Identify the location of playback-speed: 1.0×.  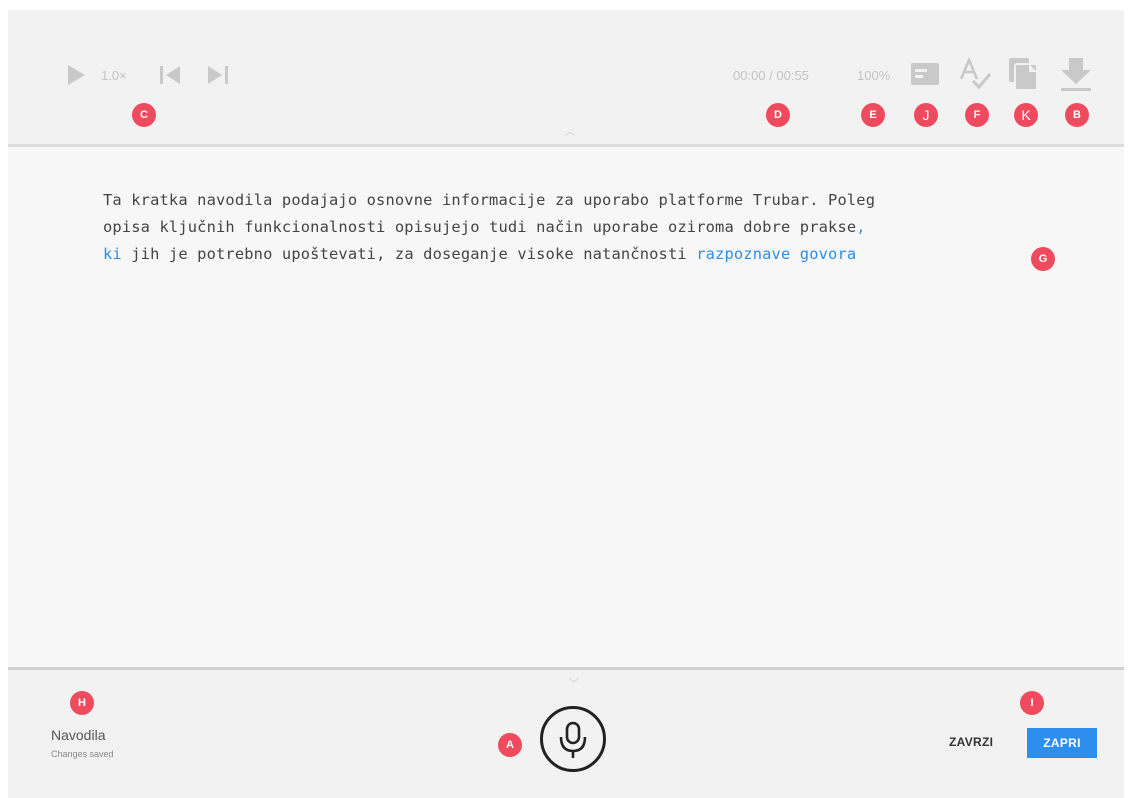
(114, 75).